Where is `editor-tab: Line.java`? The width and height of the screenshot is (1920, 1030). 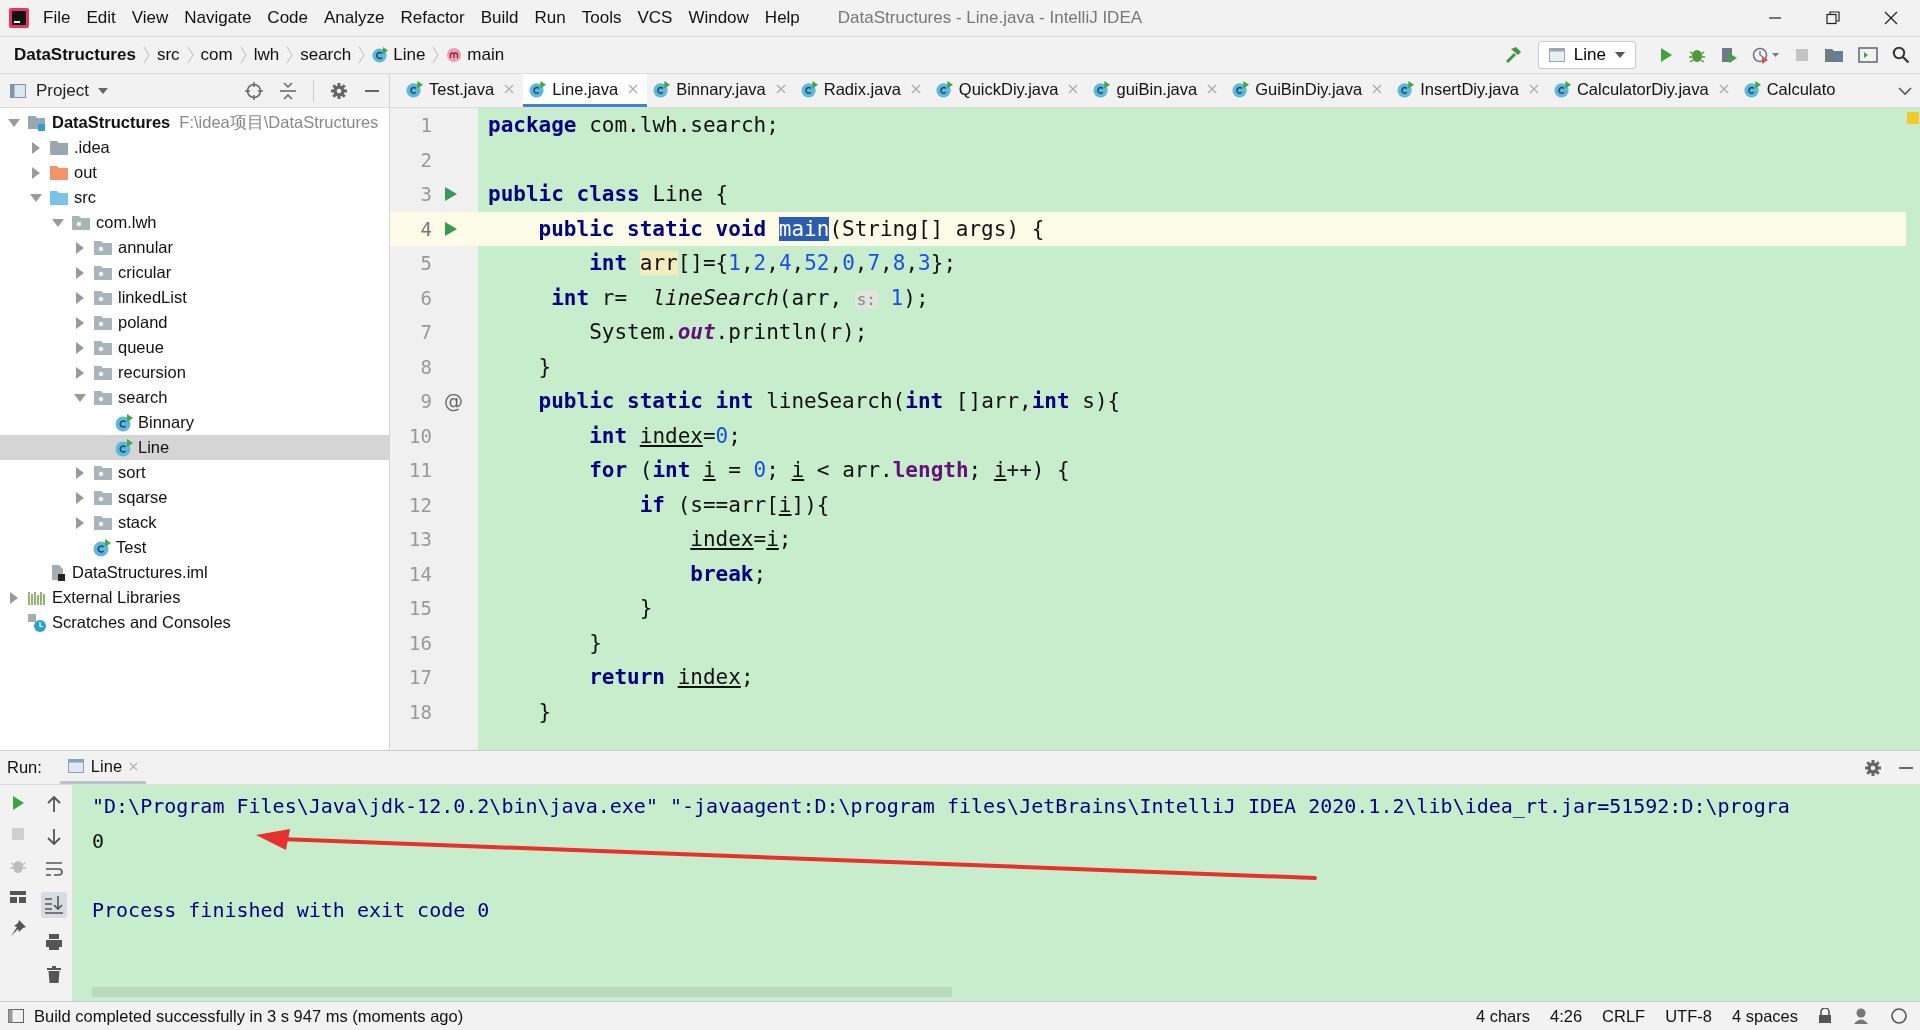 editor-tab: Line.java is located at coordinates (585, 90).